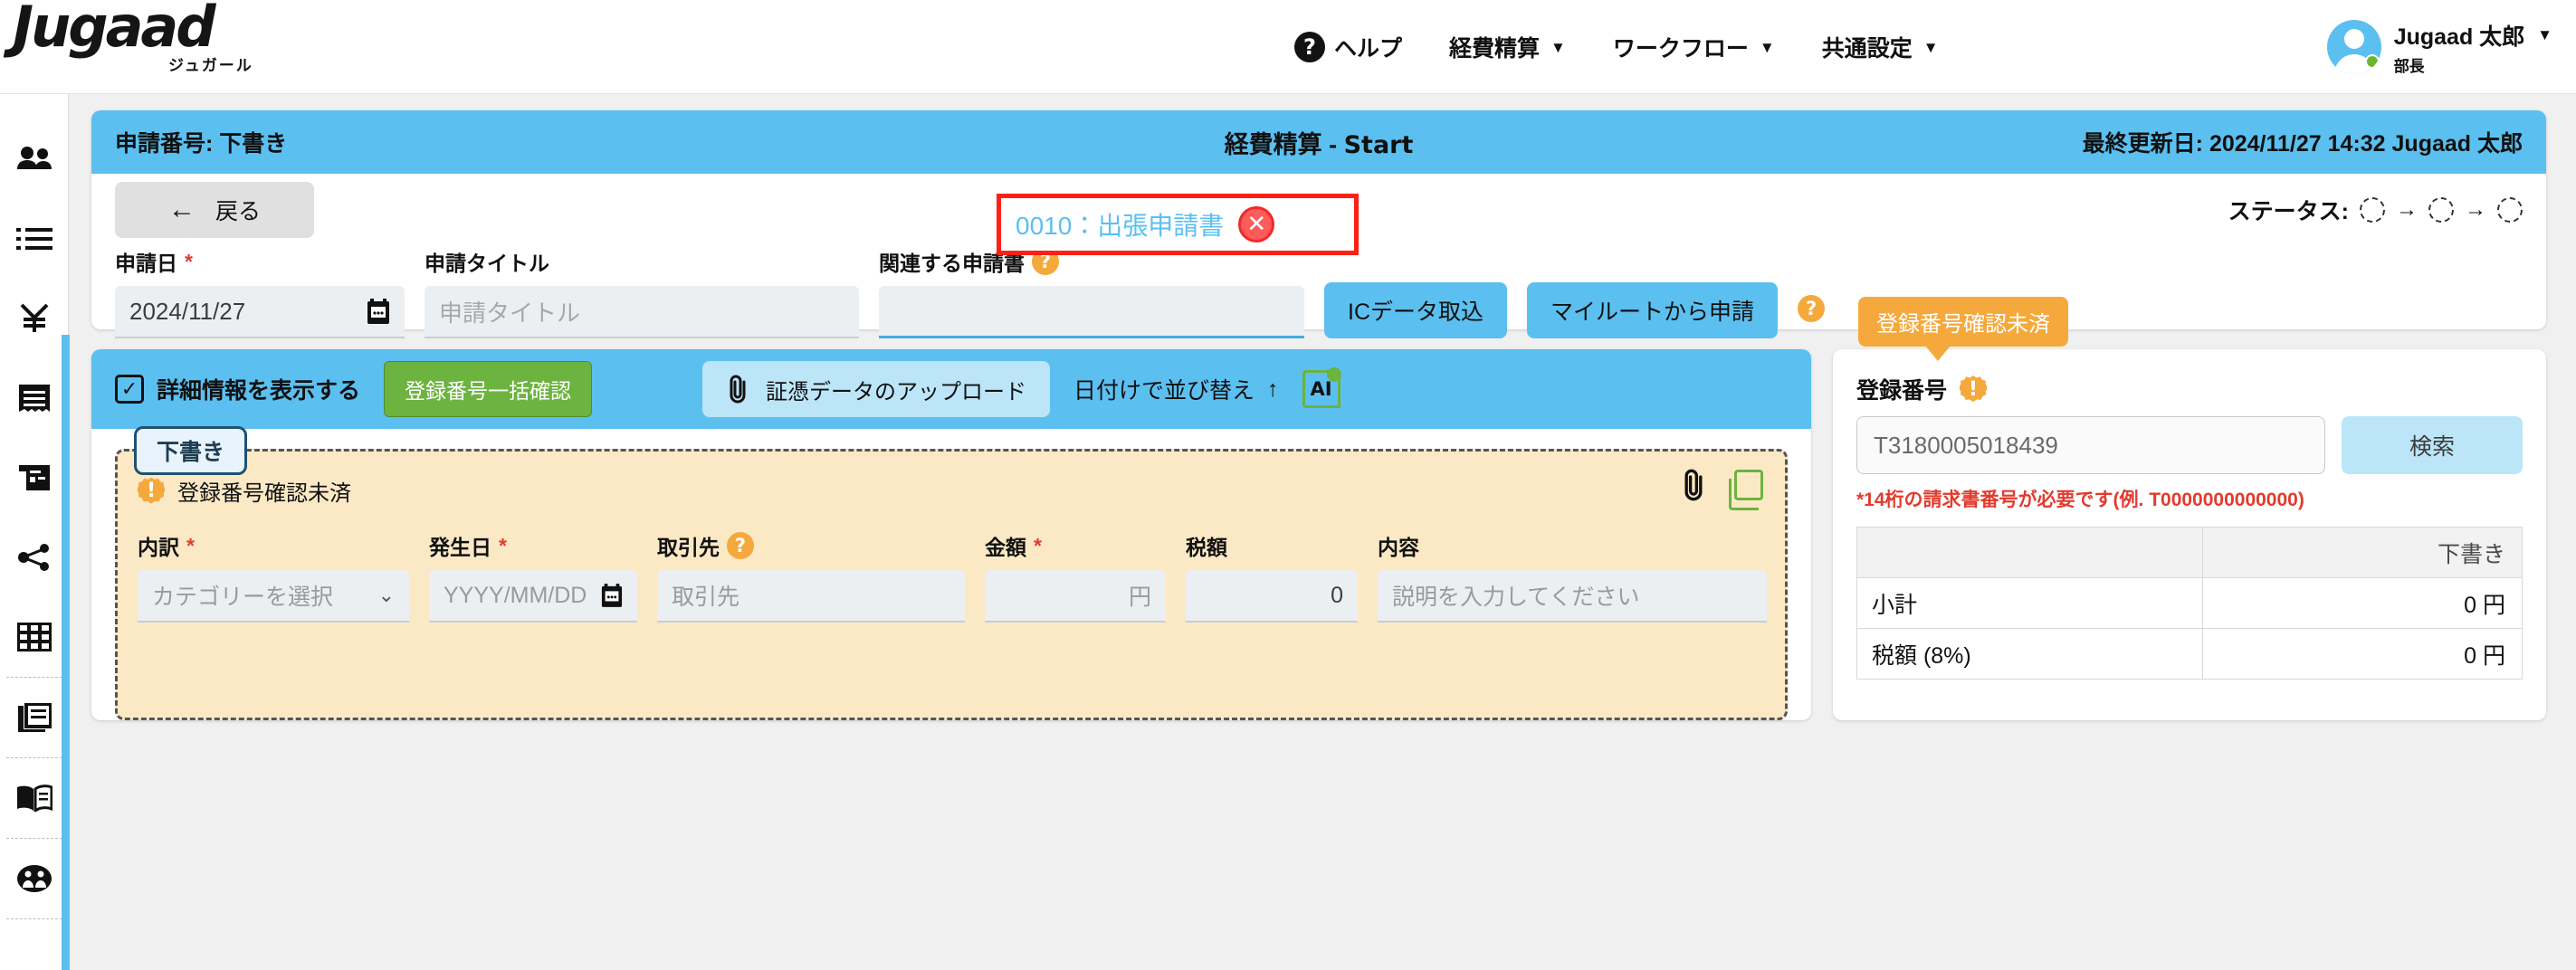  Describe the element at coordinates (1572, 596) in the screenshot. I see `item-description-input: 説明を入力してください` at that location.